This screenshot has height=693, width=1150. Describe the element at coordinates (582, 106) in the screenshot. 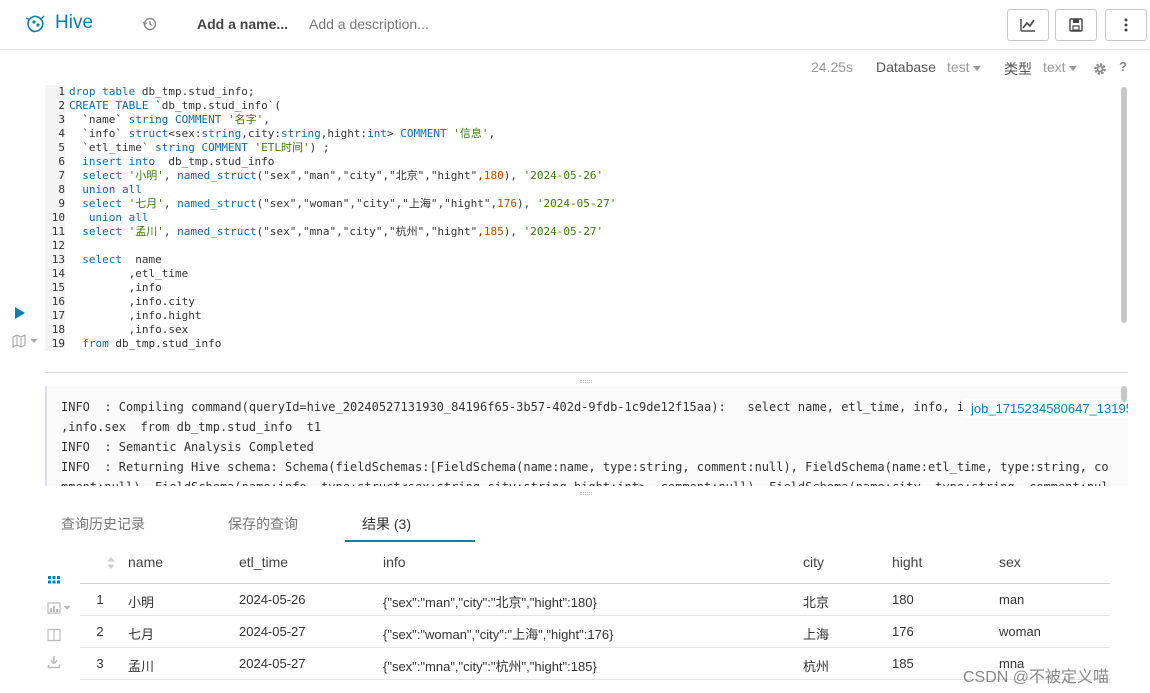

I see `code-line: 2 CREATE TABLE `db_tmp.stud_info`(` at that location.